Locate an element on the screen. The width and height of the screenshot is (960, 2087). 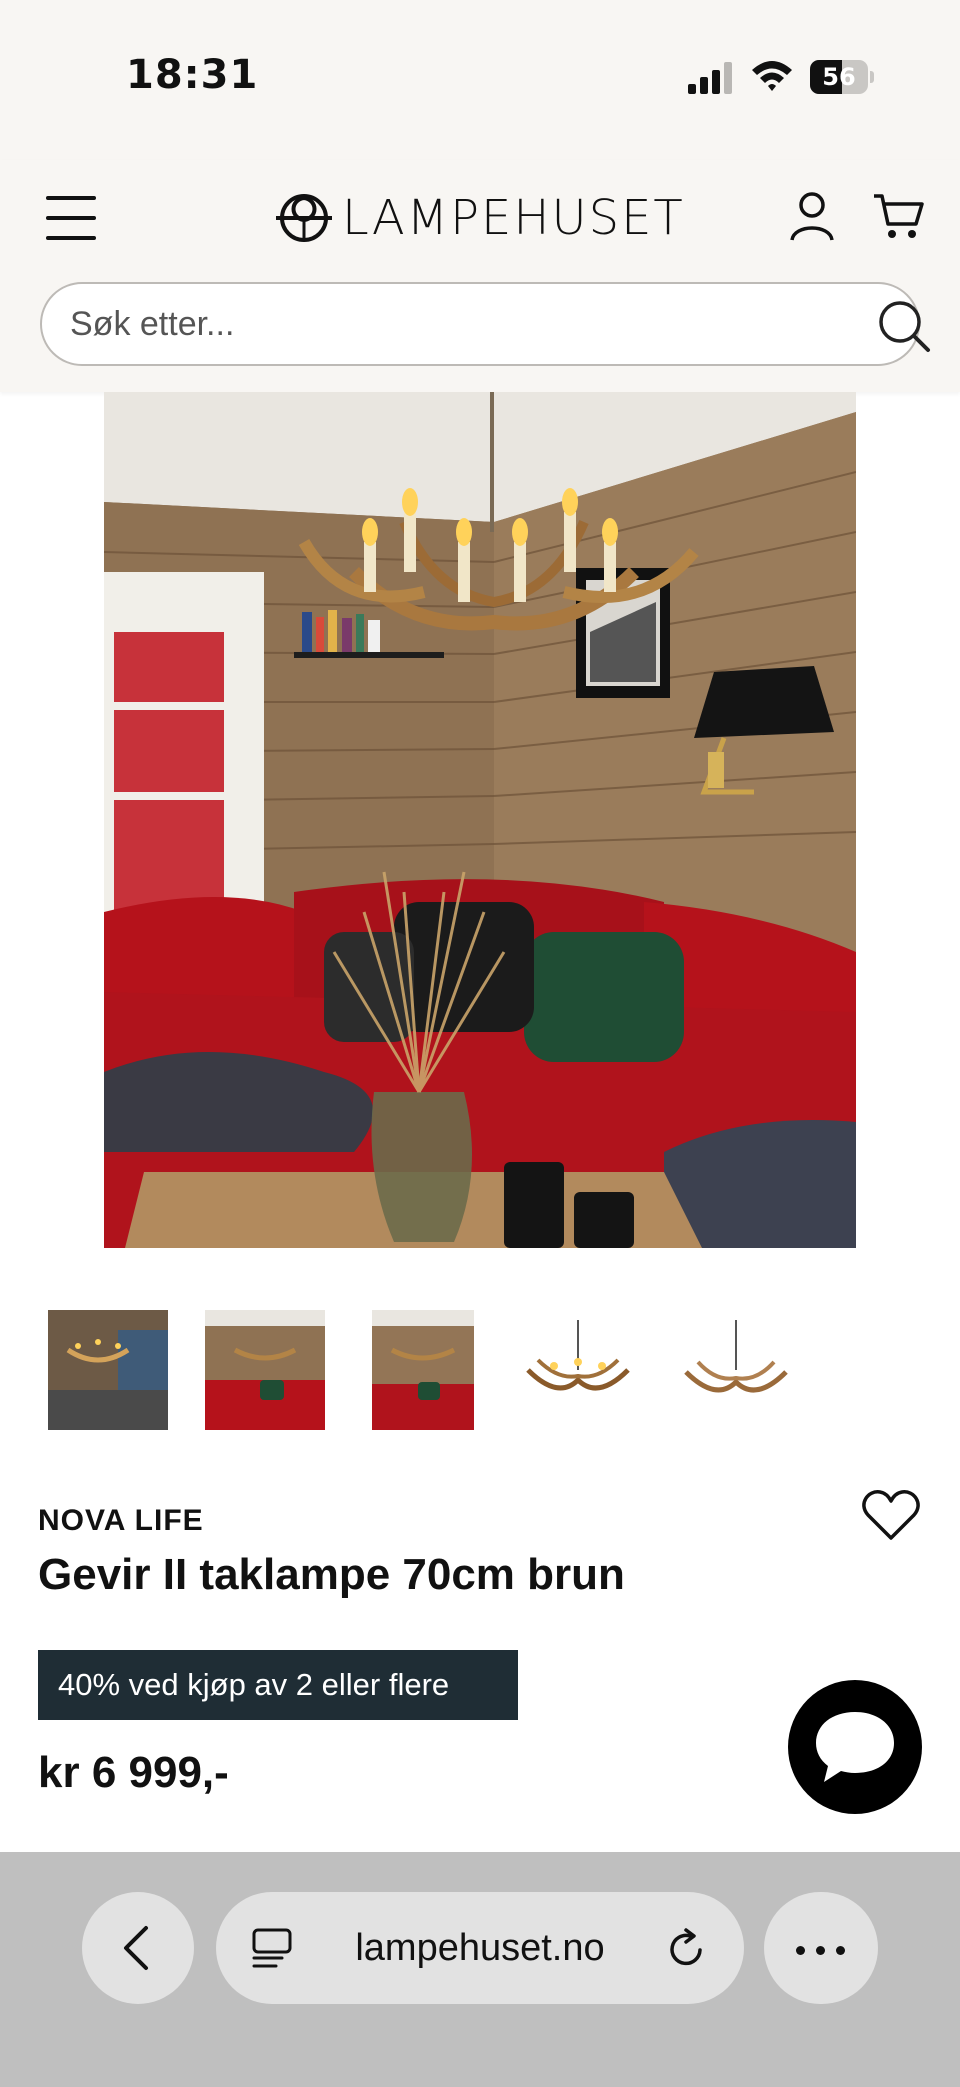
reload-icon is located at coordinates (686, 1948).